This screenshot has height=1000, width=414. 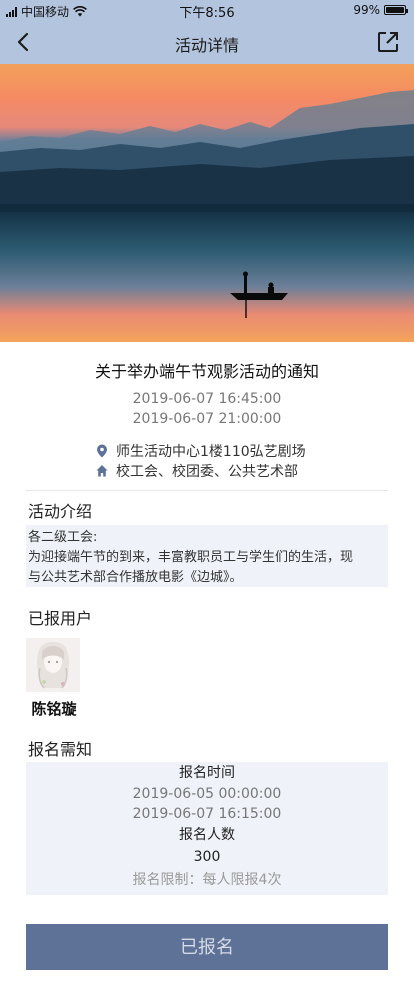 I want to click on event-organizers: 校工会、校团委、公共艺术部, so click(x=197, y=471).